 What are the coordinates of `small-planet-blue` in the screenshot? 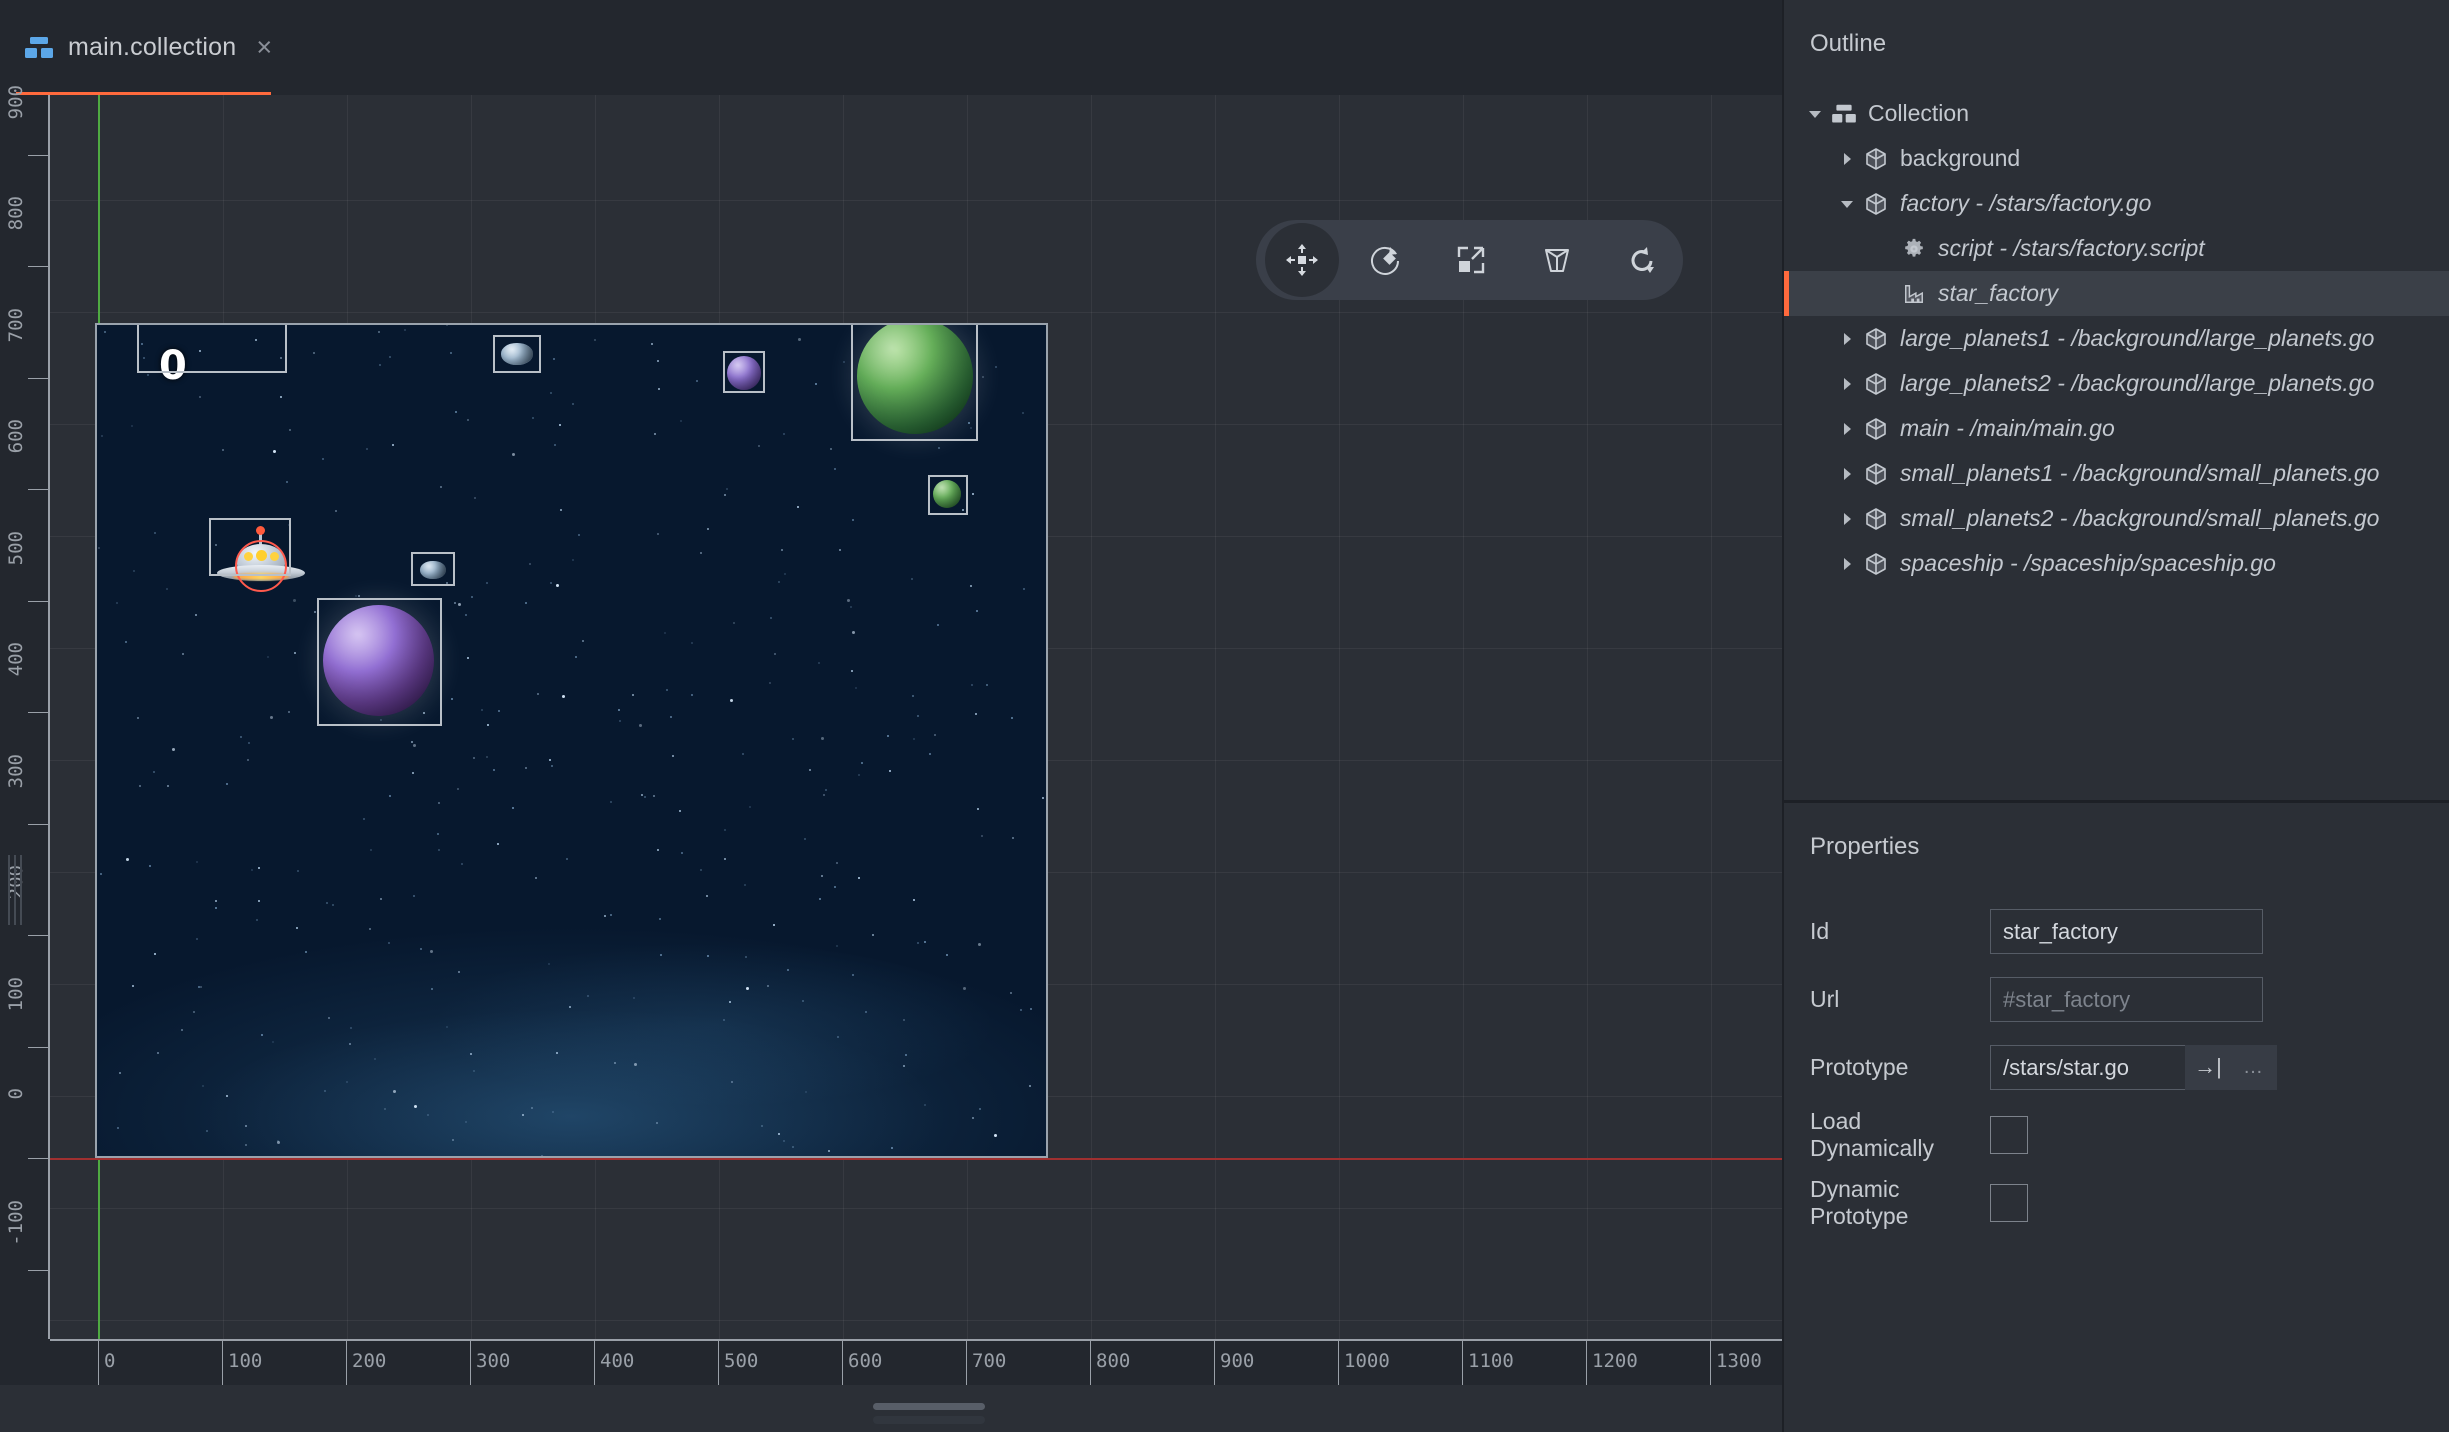 It's located at (517, 354).